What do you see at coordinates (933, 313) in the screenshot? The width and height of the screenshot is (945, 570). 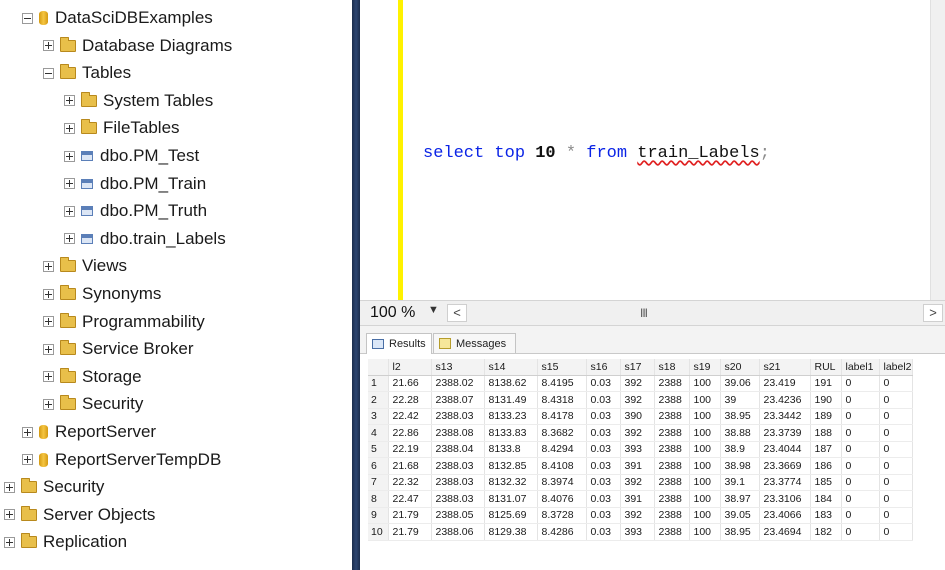 I see `scroll-right-button: >` at bounding box center [933, 313].